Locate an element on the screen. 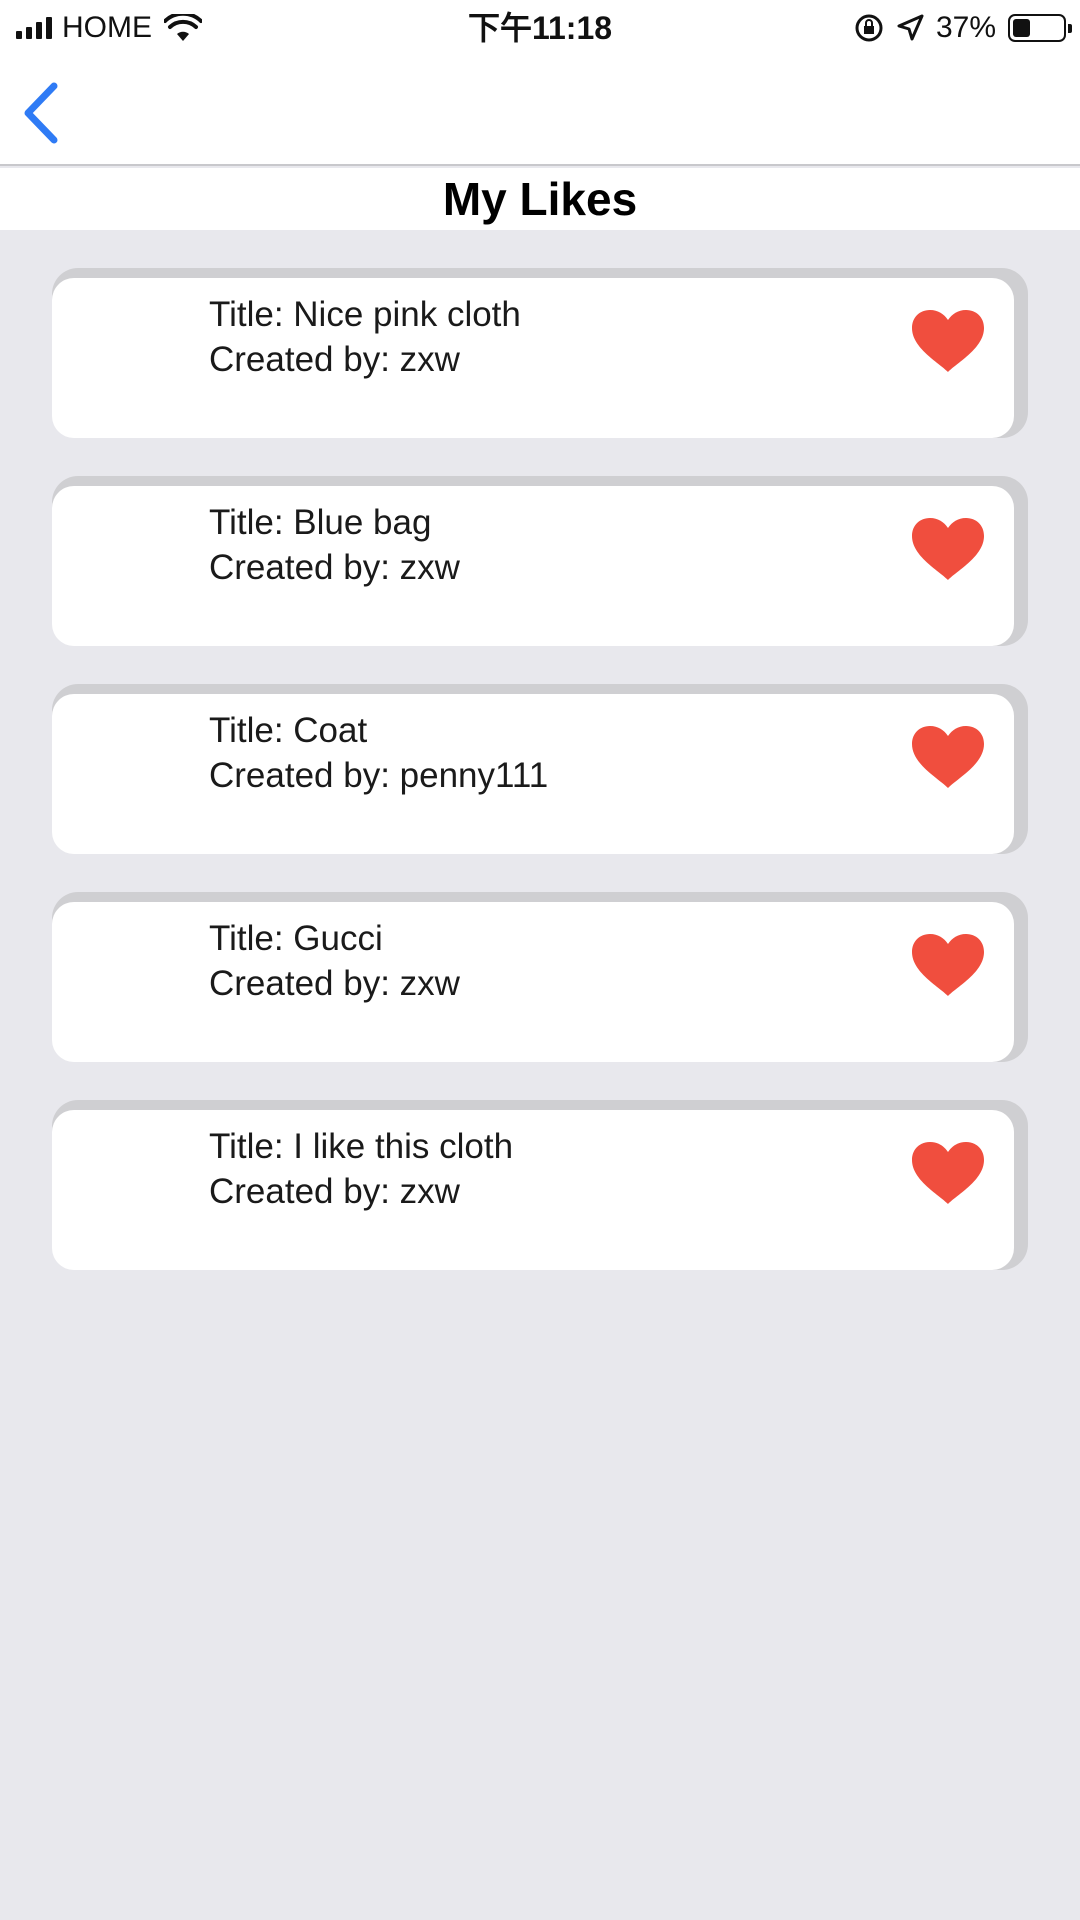 The width and height of the screenshot is (1080, 1920). location-arrow-icon is located at coordinates (910, 27).